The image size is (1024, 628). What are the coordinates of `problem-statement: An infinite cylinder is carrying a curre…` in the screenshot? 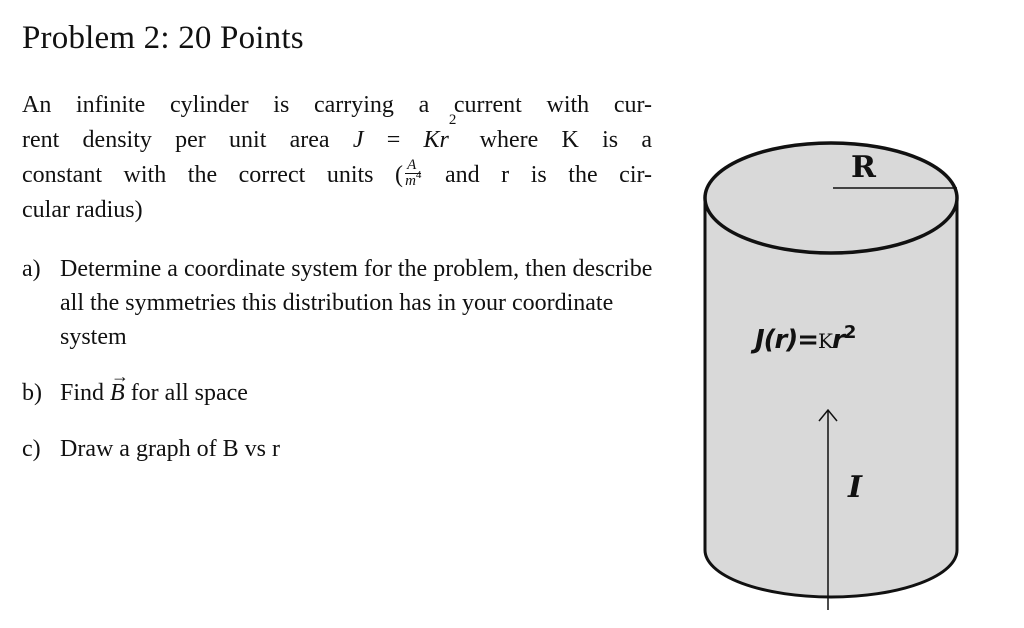 It's located at (337, 158).